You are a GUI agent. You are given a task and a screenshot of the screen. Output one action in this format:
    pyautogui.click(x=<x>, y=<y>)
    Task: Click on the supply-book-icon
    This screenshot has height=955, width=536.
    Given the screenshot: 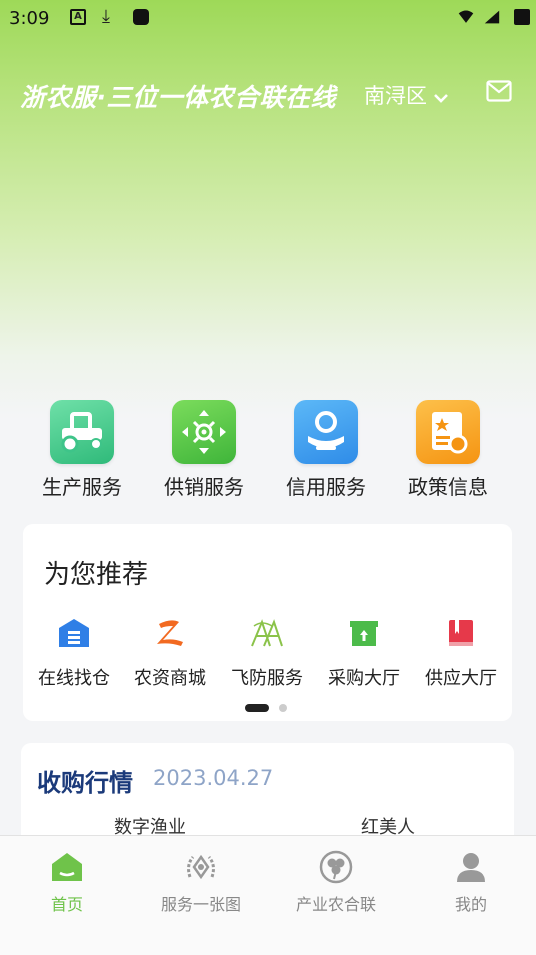 What is the action you would take?
    pyautogui.click(x=461, y=633)
    